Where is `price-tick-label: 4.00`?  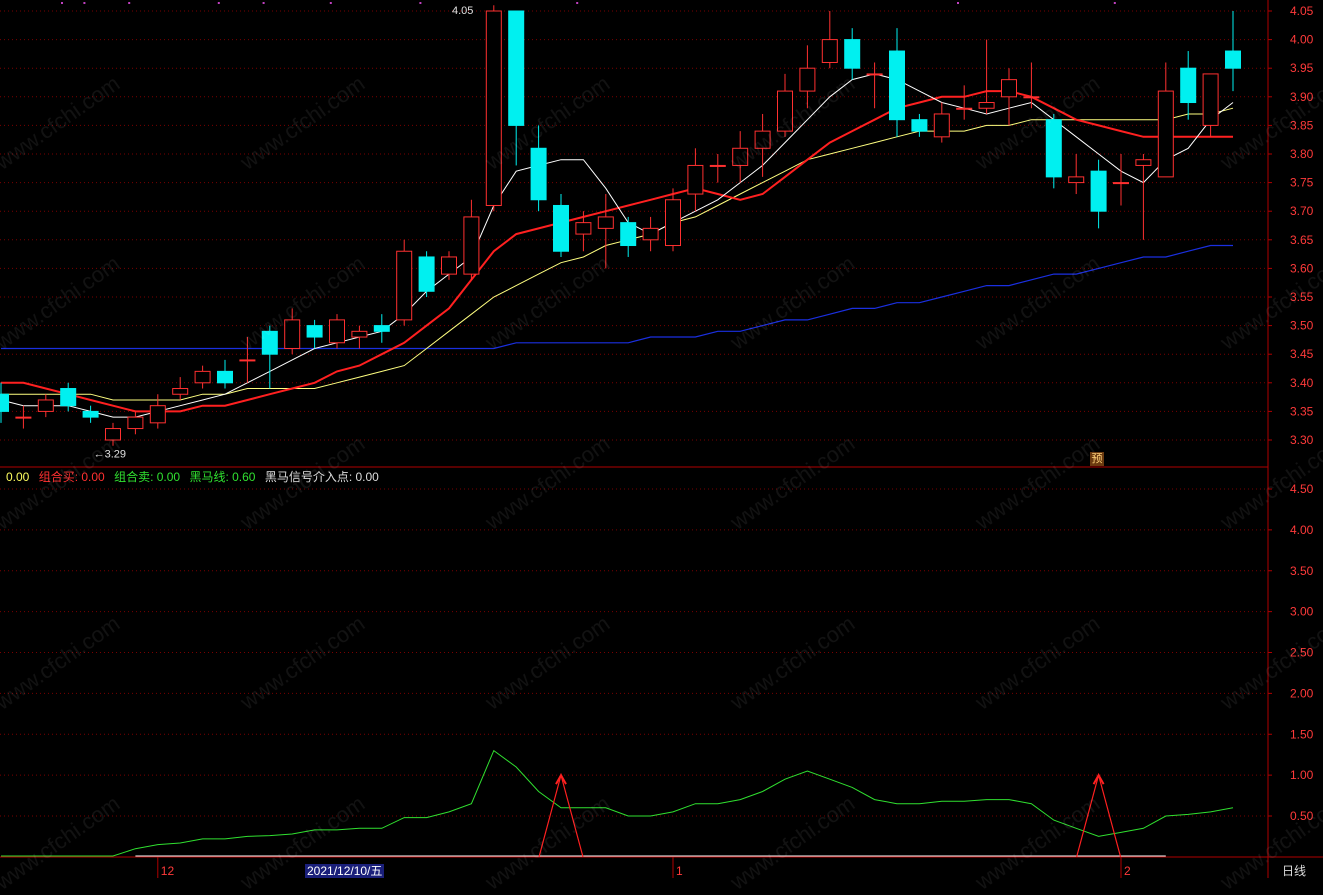 price-tick-label: 4.00 is located at coordinates (1302, 40).